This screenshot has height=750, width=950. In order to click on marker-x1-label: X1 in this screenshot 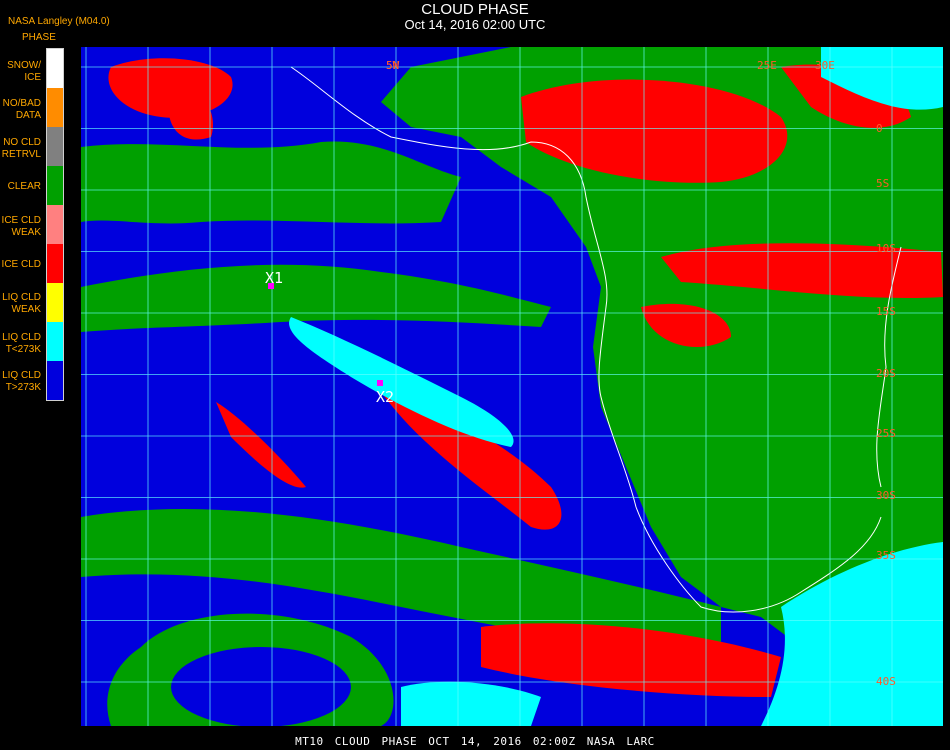, I will do `click(274, 278)`.